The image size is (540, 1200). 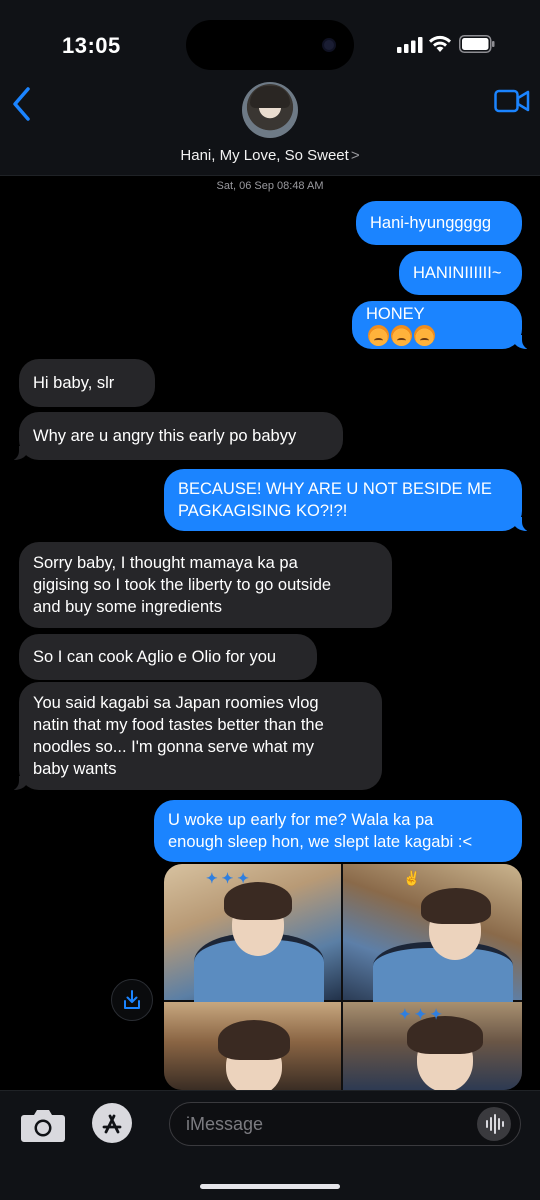 What do you see at coordinates (439, 223) in the screenshot?
I see `outgoing-message: Hani-hyunggggg` at bounding box center [439, 223].